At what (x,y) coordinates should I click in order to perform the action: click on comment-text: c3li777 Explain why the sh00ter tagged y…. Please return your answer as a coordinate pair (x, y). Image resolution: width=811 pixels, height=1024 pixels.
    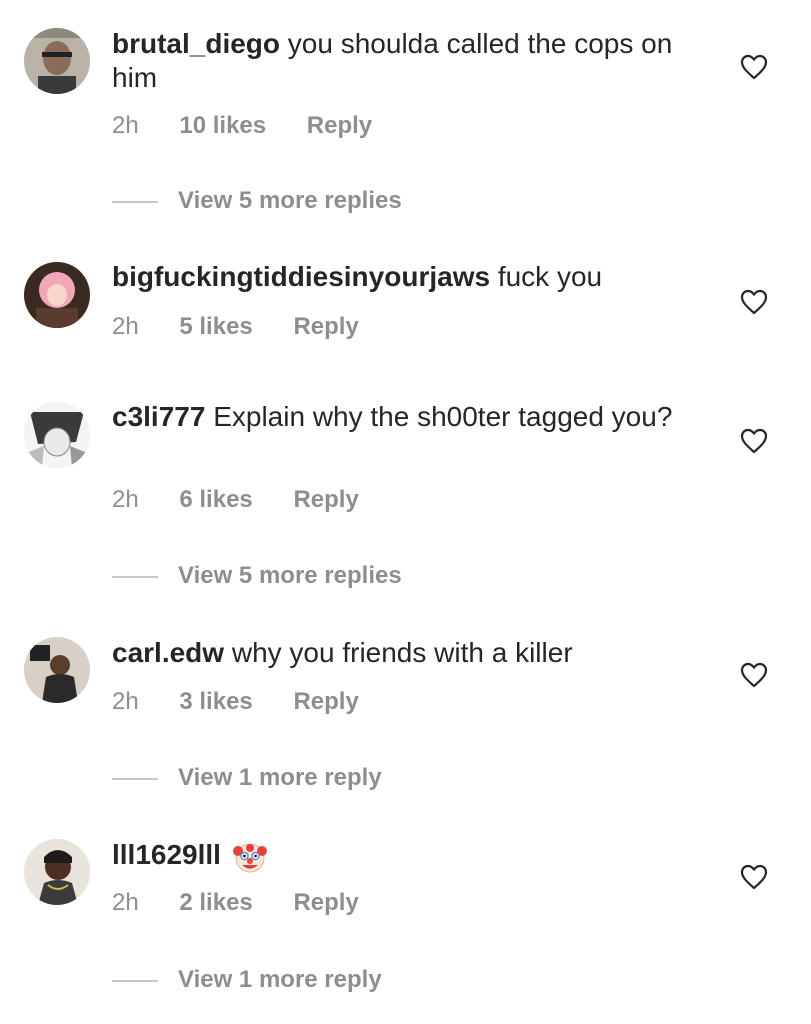
    Looking at the image, I should click on (412, 417).